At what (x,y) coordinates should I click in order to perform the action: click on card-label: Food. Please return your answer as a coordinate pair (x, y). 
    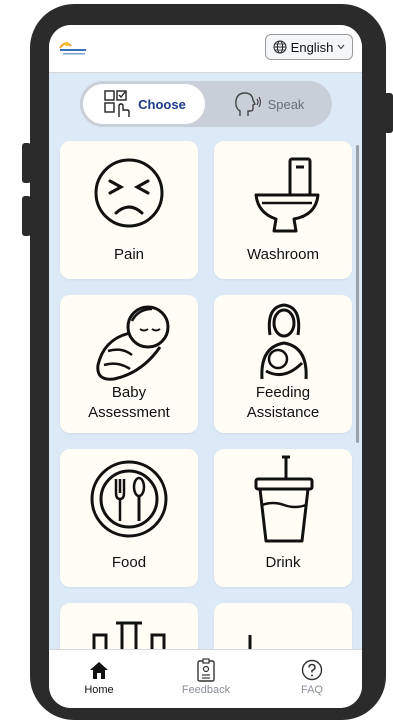
    Looking at the image, I should click on (129, 562).